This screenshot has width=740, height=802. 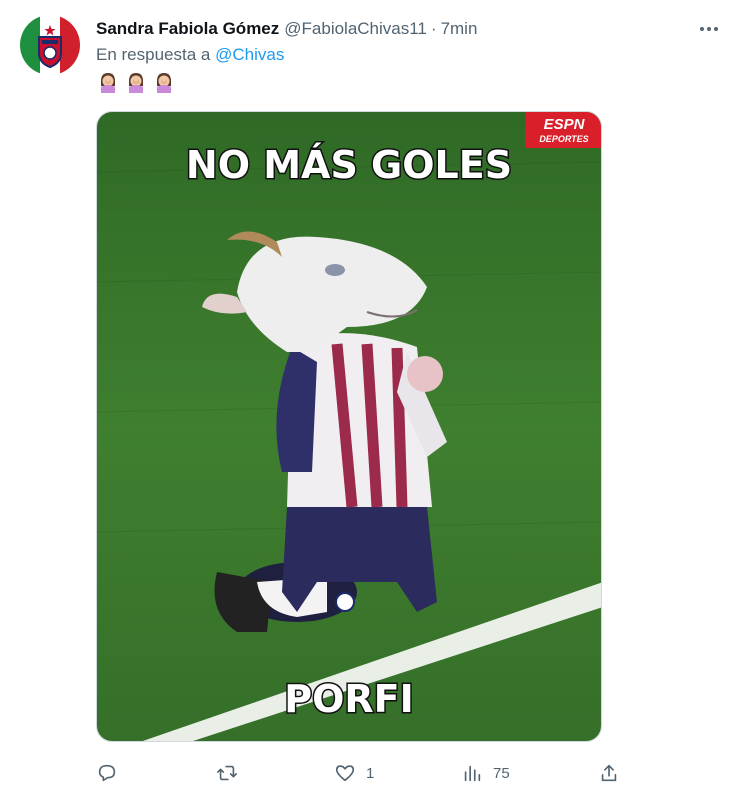 I want to click on espn-watermark: ESPN DEPORTES, so click(x=563, y=130).